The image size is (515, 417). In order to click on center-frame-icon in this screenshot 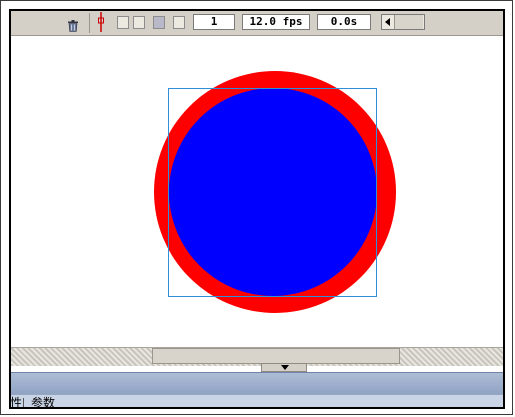, I will do `click(101, 22)`.